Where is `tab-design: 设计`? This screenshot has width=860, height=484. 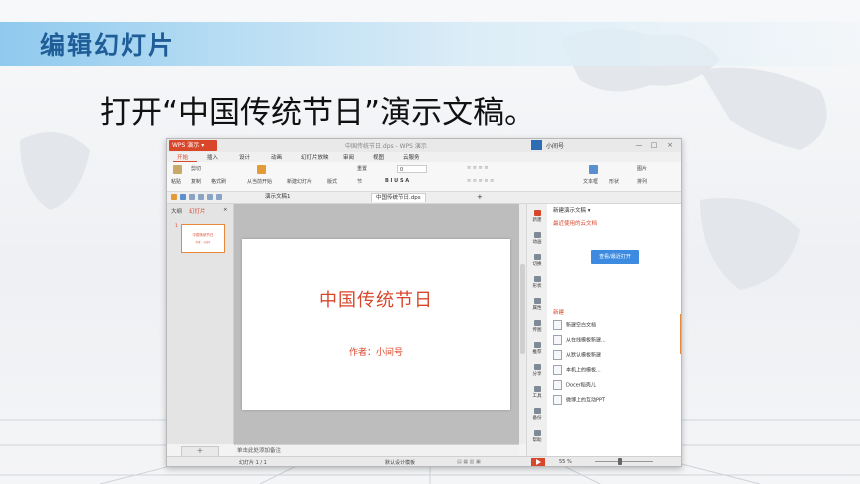
tab-design: 设计 is located at coordinates (244, 157).